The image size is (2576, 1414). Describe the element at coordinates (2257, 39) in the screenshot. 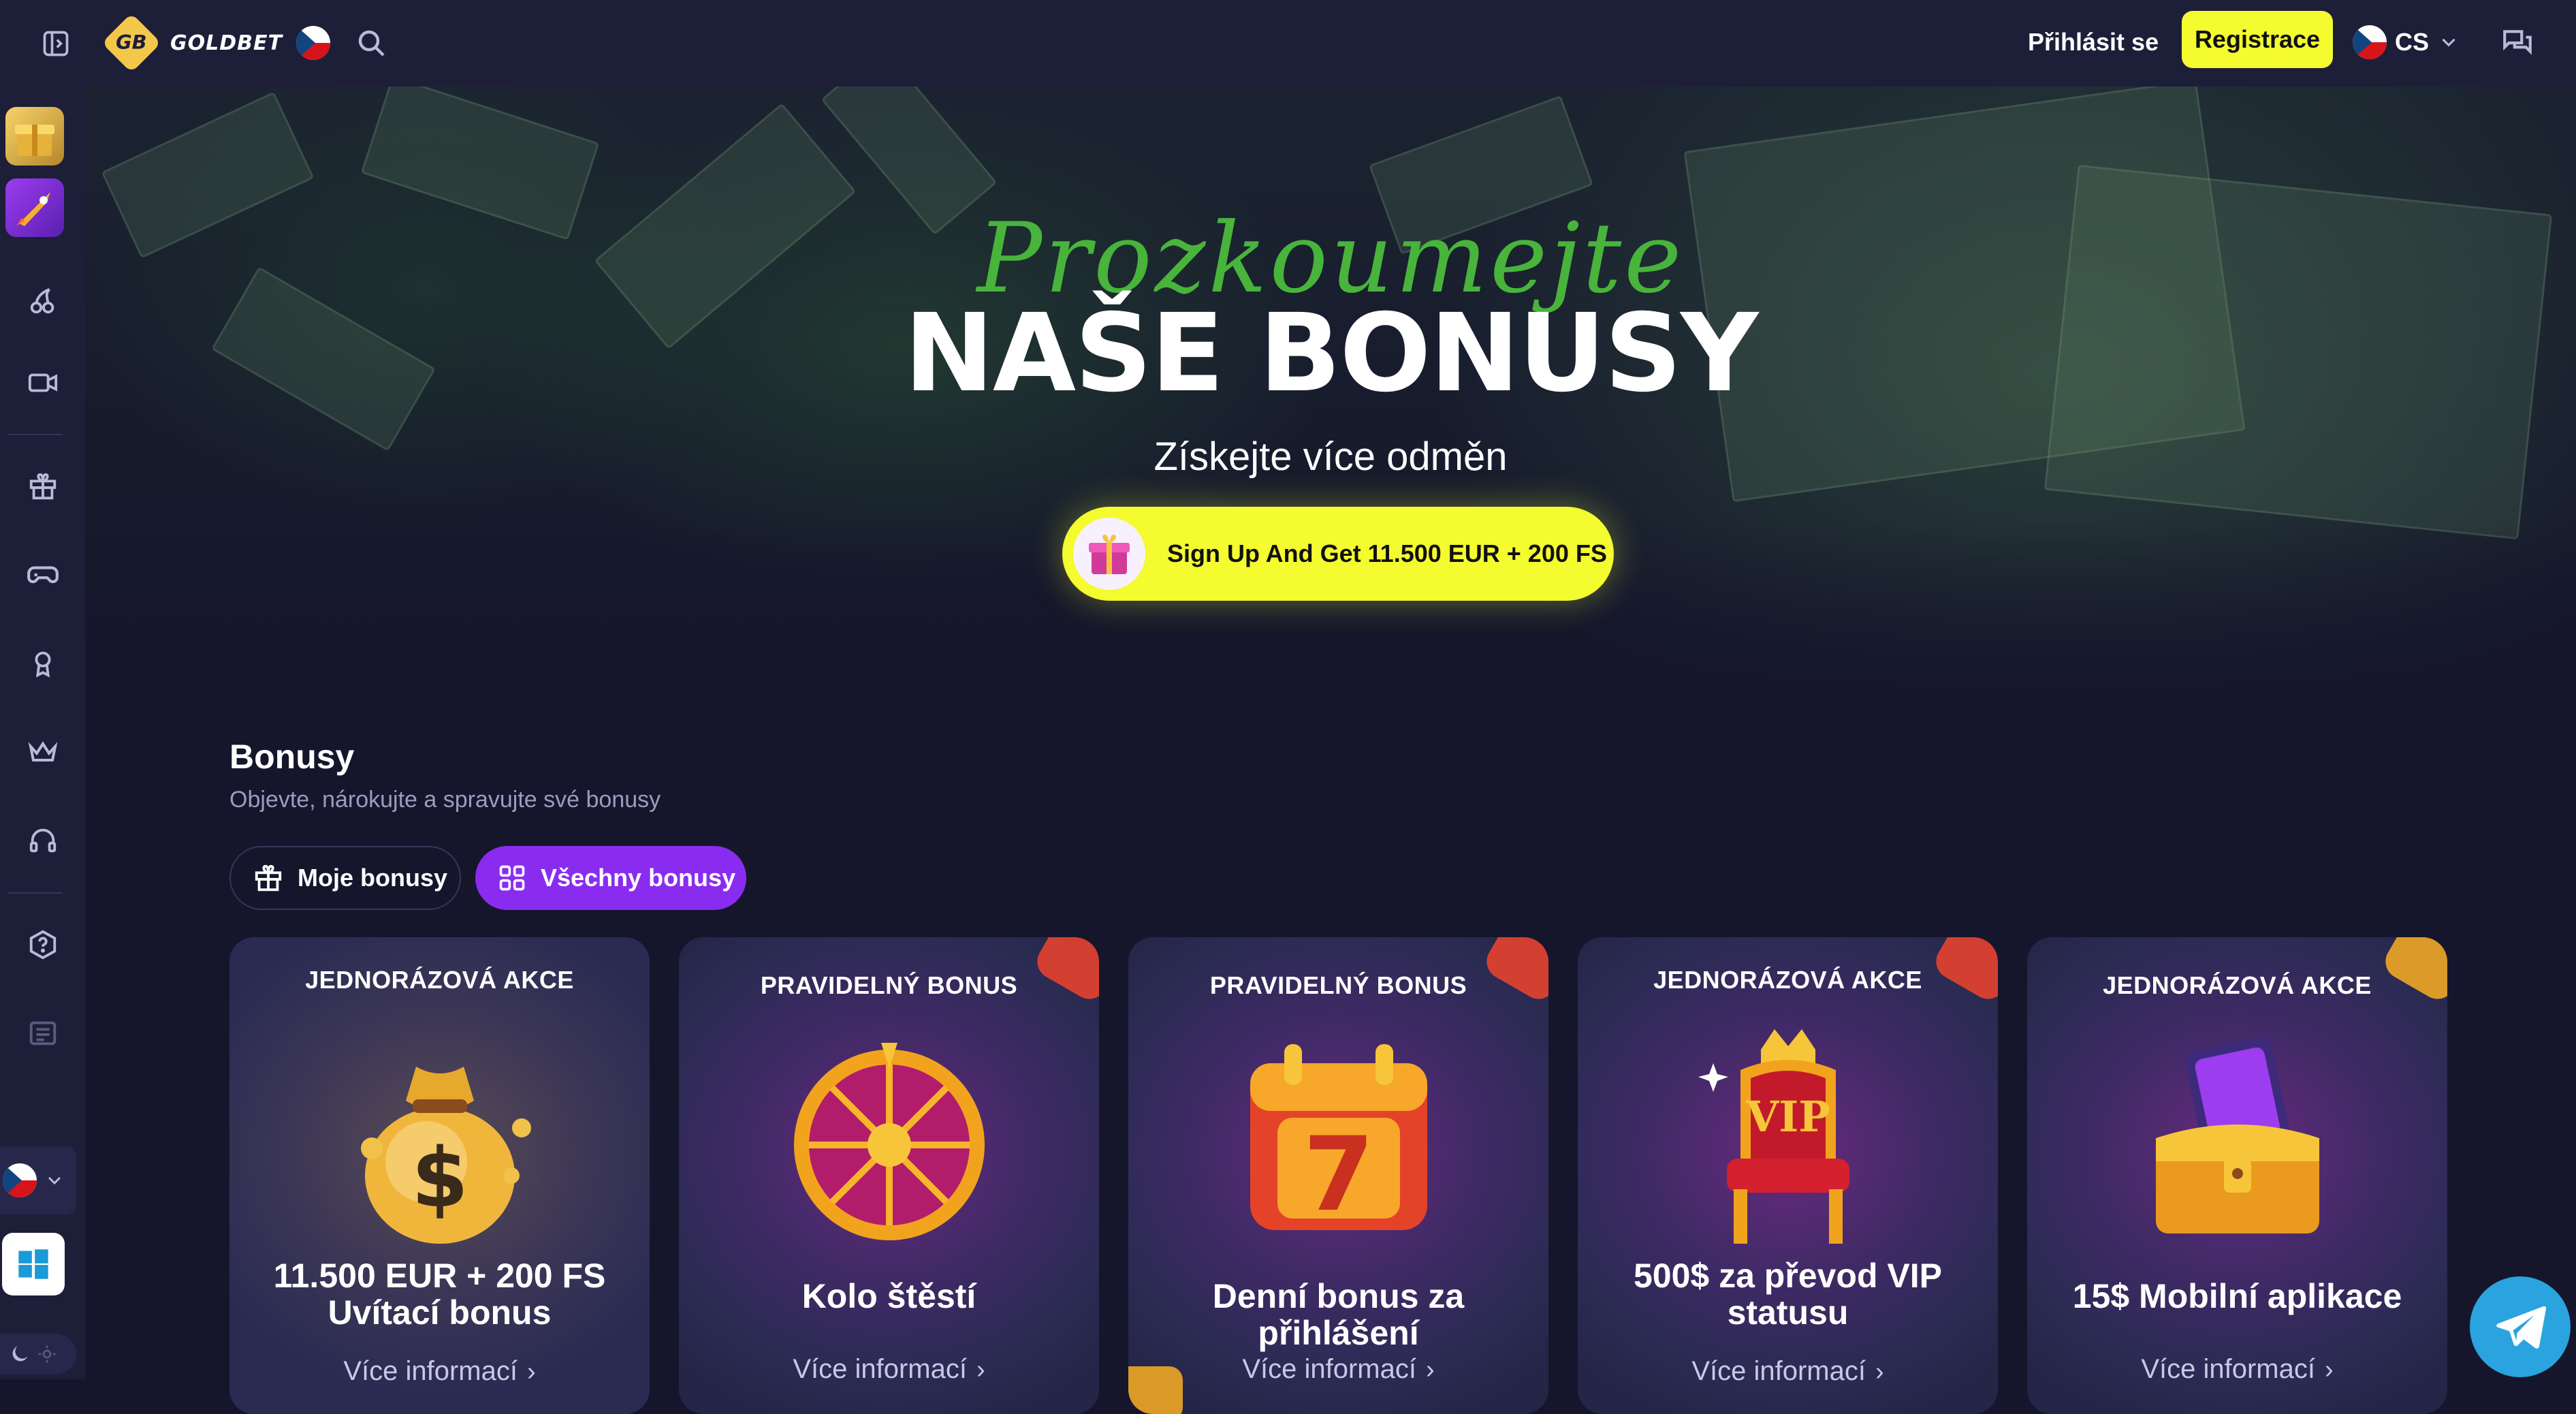

I see `register-button: Registrace` at that location.